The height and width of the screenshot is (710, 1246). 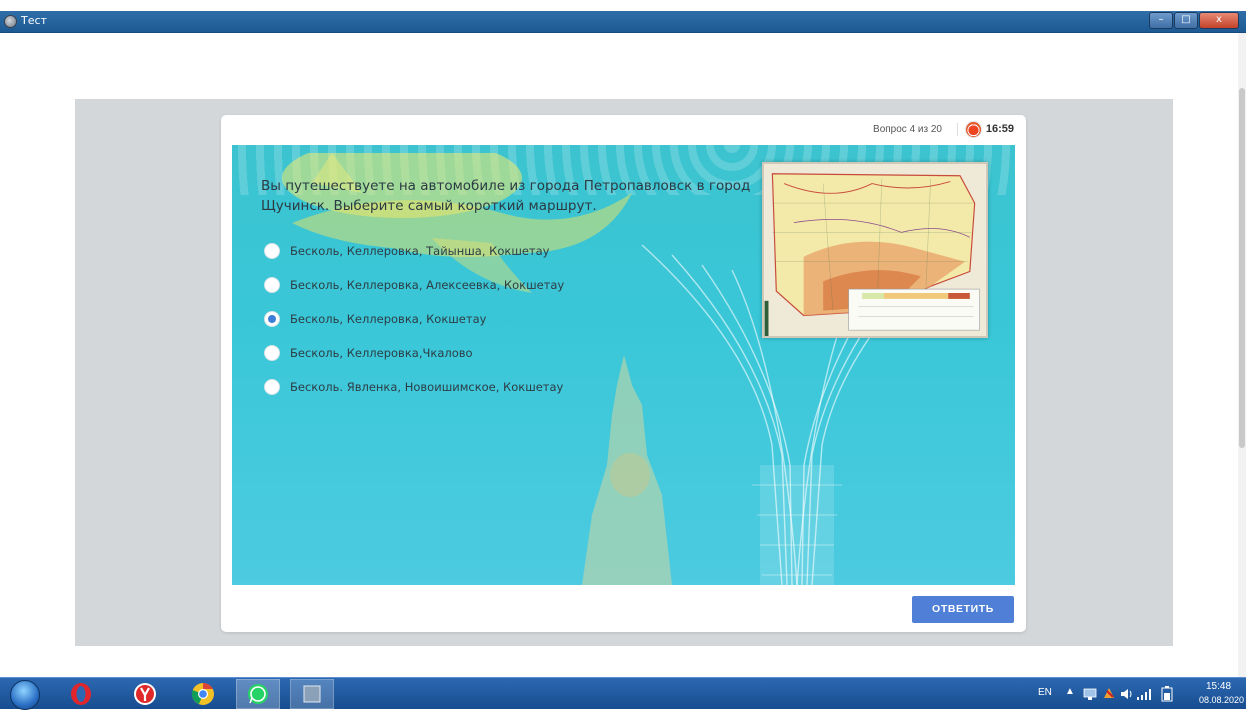 I want to click on taskbar: EN ▲ 15:48 08.08.2020, so click(x=623, y=693).